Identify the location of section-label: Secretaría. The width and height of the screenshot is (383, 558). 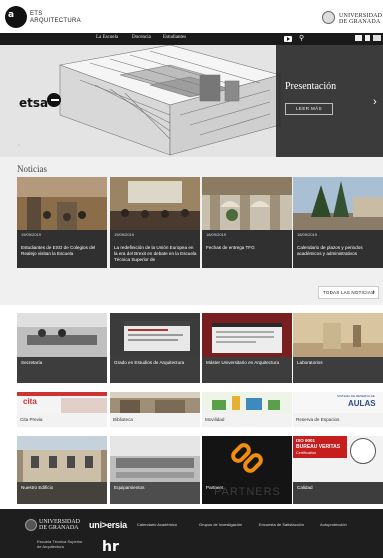
(62, 370).